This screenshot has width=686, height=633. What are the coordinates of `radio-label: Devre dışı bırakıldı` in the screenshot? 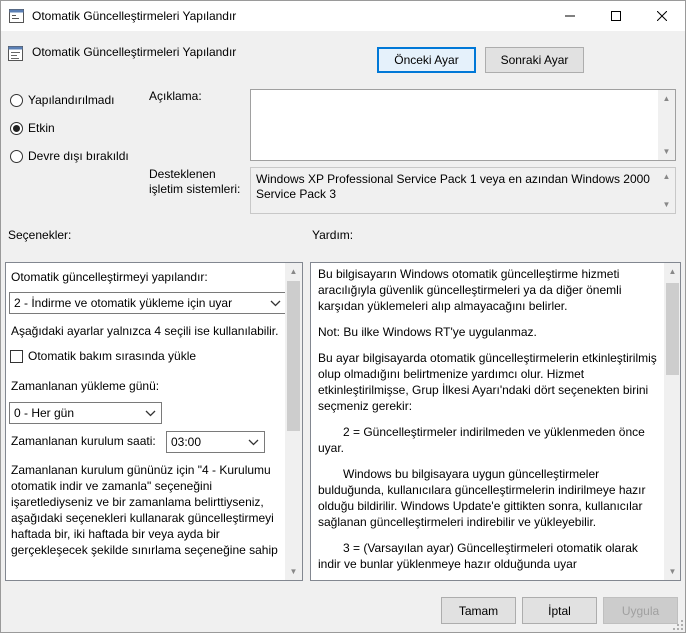 It's located at (78, 156).